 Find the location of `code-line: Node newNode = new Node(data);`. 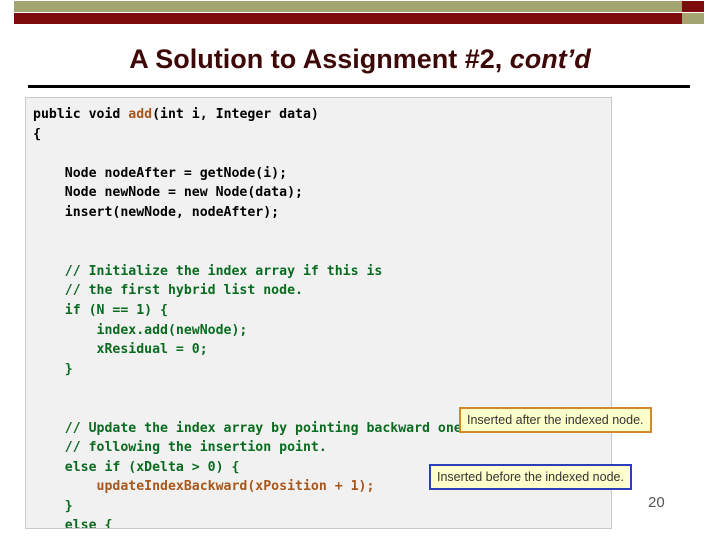

code-line: Node newNode = new Node(data); is located at coordinates (322, 193).